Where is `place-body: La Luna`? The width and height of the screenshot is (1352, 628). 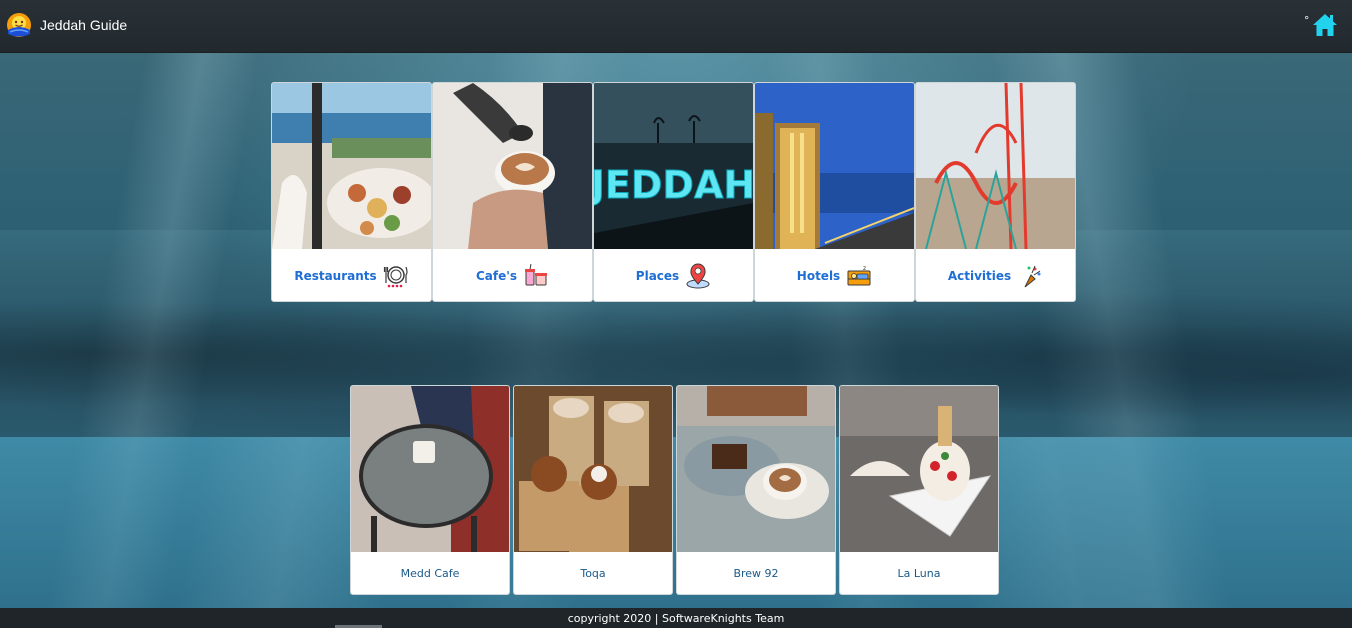 place-body: La Luna is located at coordinates (919, 573).